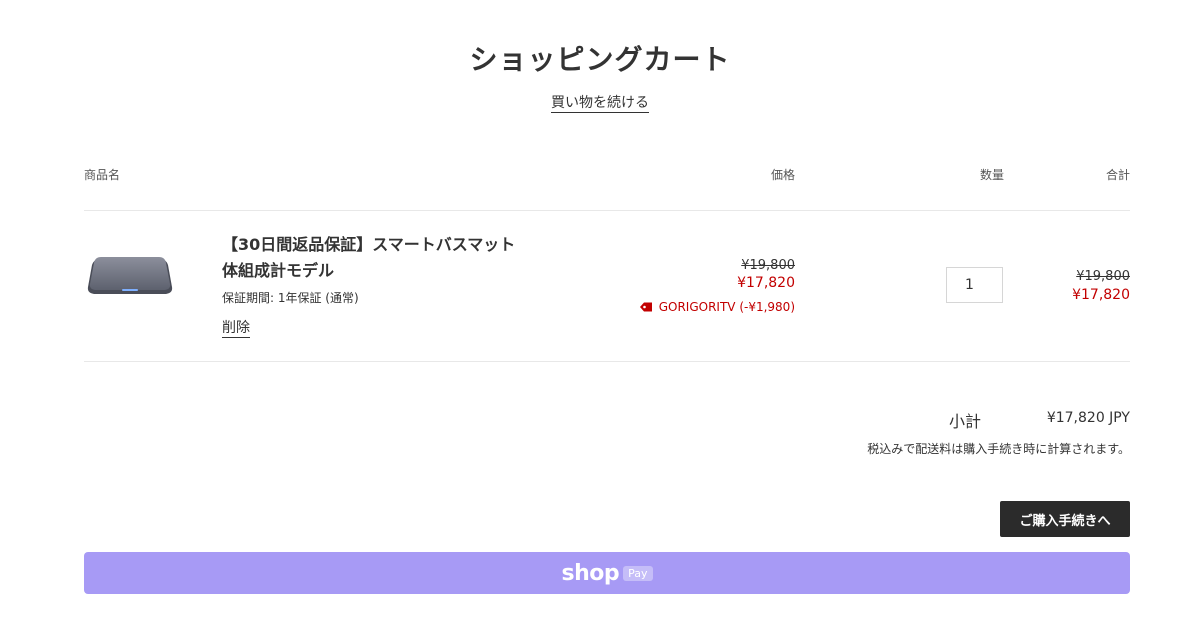 The height and width of the screenshot is (637, 1200). What do you see at coordinates (645, 307) in the screenshot?
I see `tag-icon` at bounding box center [645, 307].